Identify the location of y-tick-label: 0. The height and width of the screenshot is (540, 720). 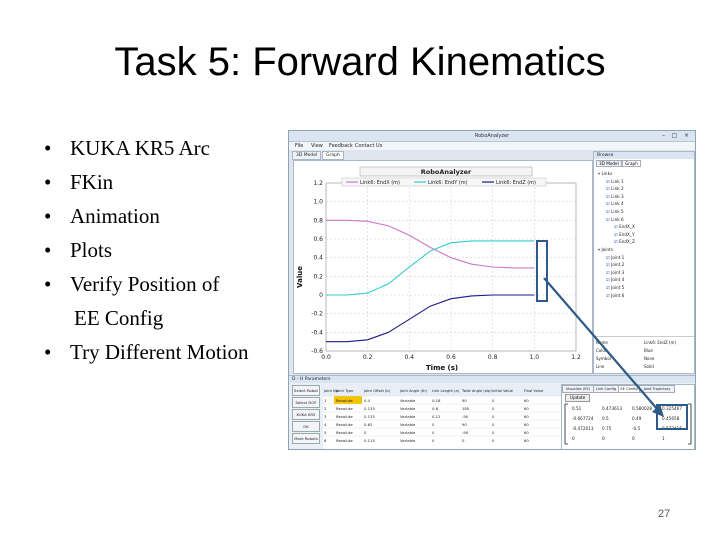
(321, 295).